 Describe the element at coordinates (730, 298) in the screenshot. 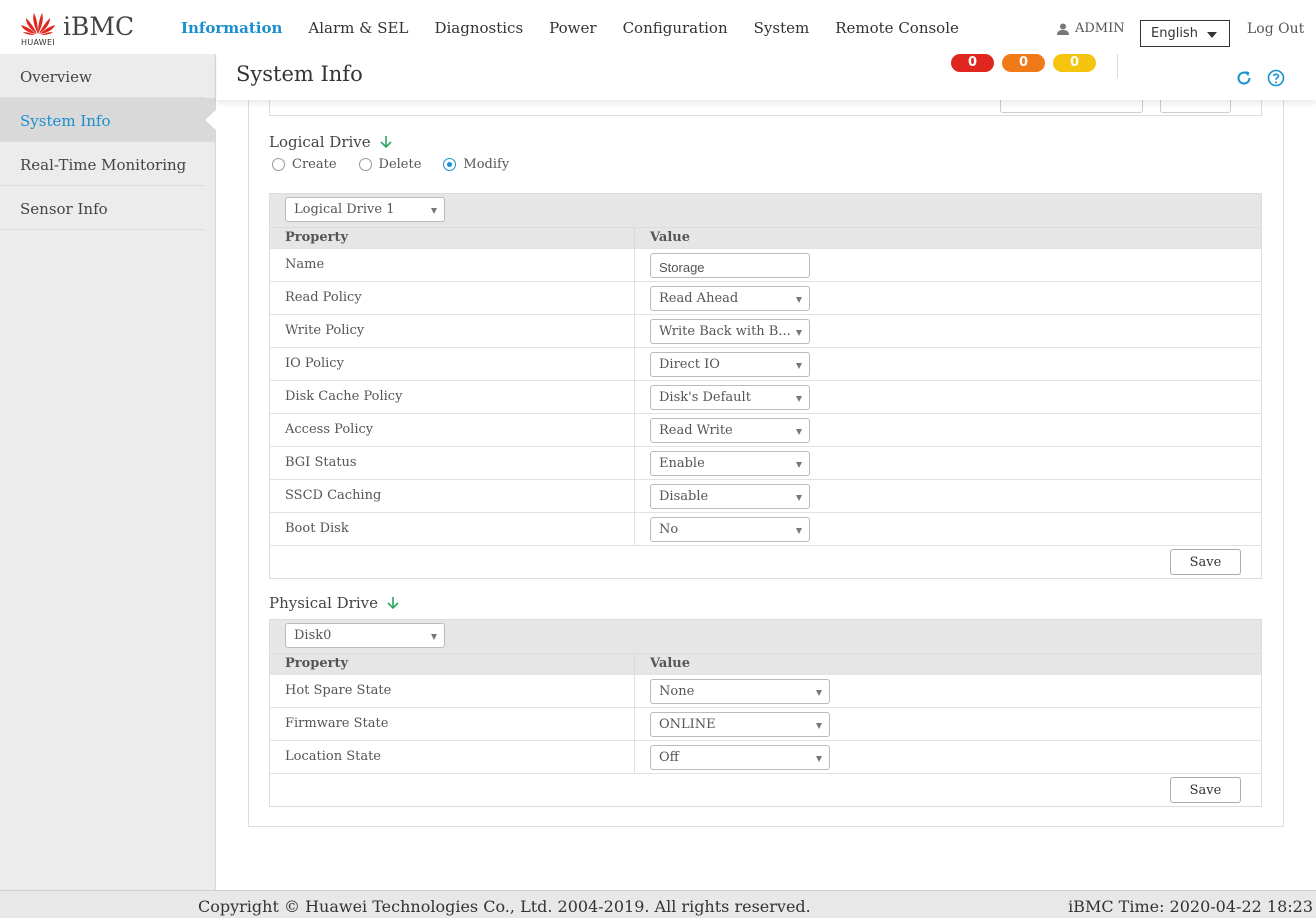

I see `read-policy-select: Read Ahead` at that location.